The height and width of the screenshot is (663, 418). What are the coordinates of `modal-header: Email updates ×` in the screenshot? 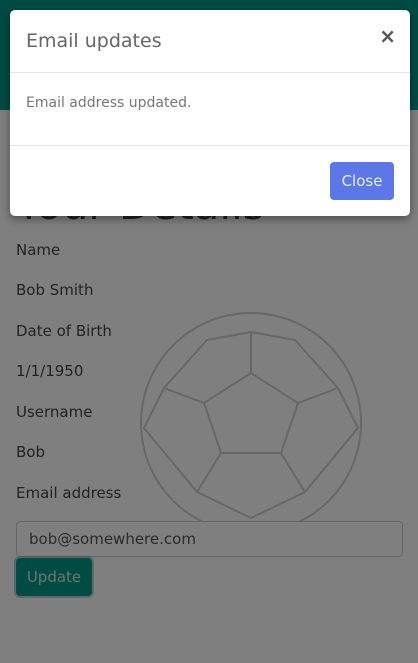 It's located at (210, 41).